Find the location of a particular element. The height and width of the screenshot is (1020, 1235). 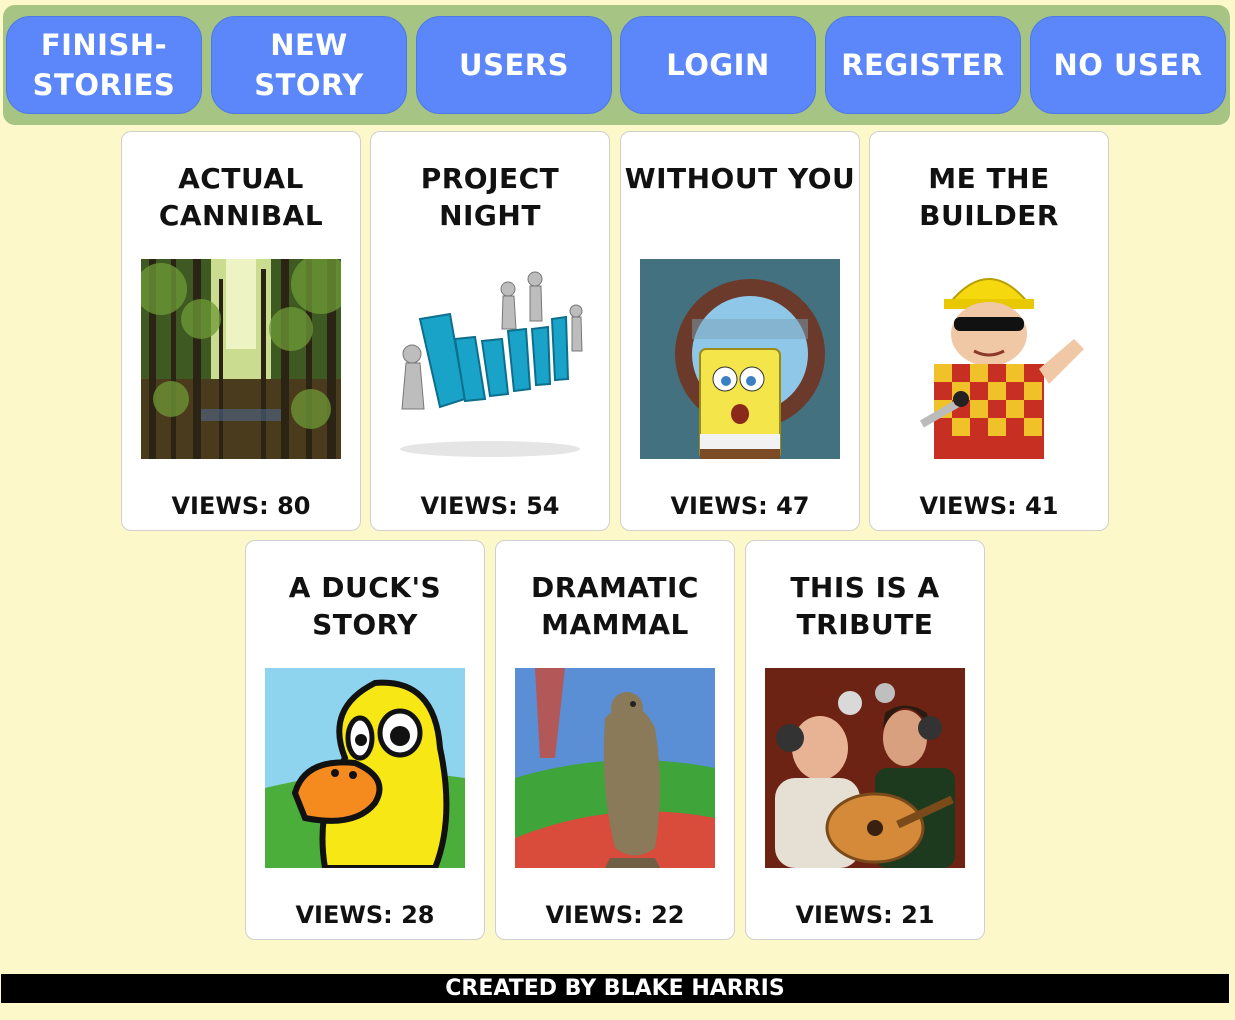

forest-image is located at coordinates (241, 359).